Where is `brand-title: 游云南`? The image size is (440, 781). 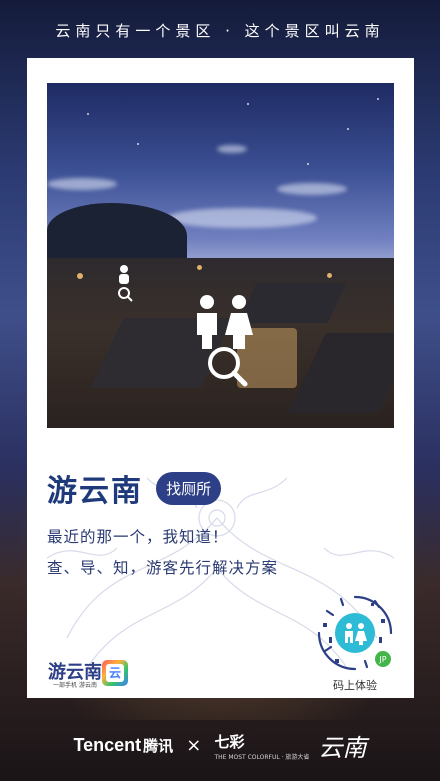
brand-title: 游云南 is located at coordinates (95, 491).